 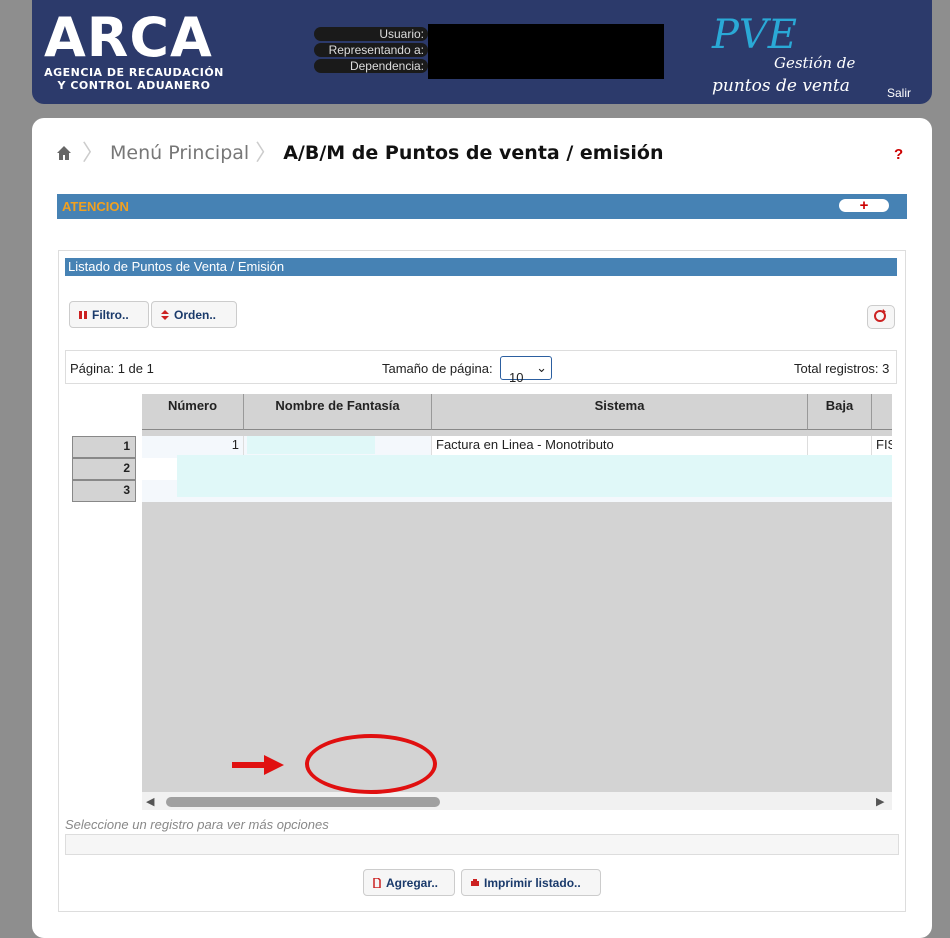 What do you see at coordinates (165, 314) in the screenshot?
I see `sort-icon` at bounding box center [165, 314].